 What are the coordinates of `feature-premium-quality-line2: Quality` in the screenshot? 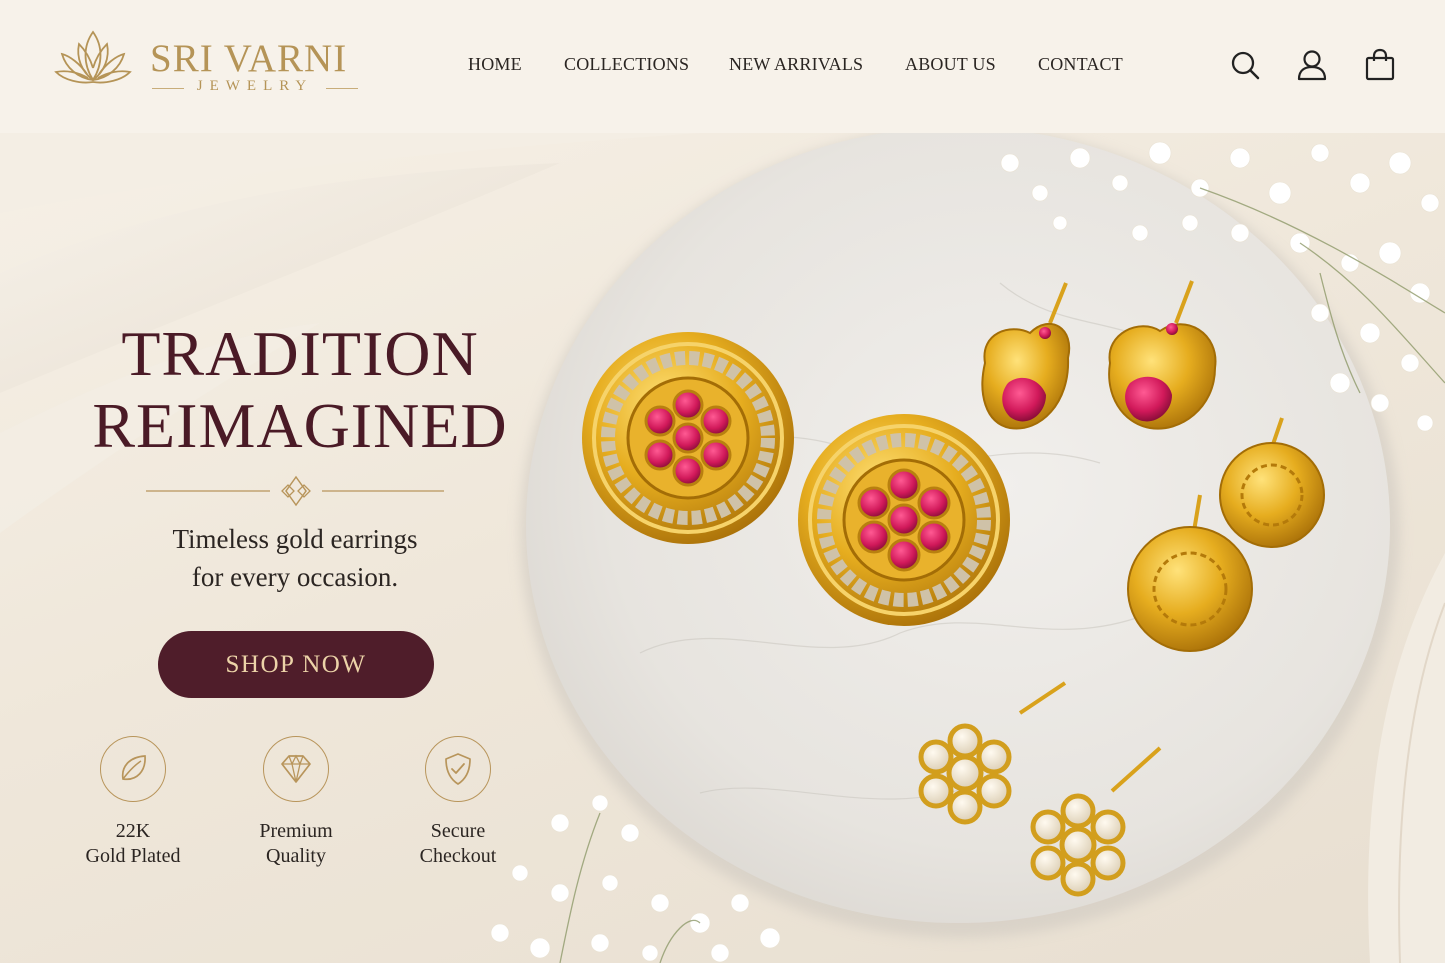 It's located at (296, 856).